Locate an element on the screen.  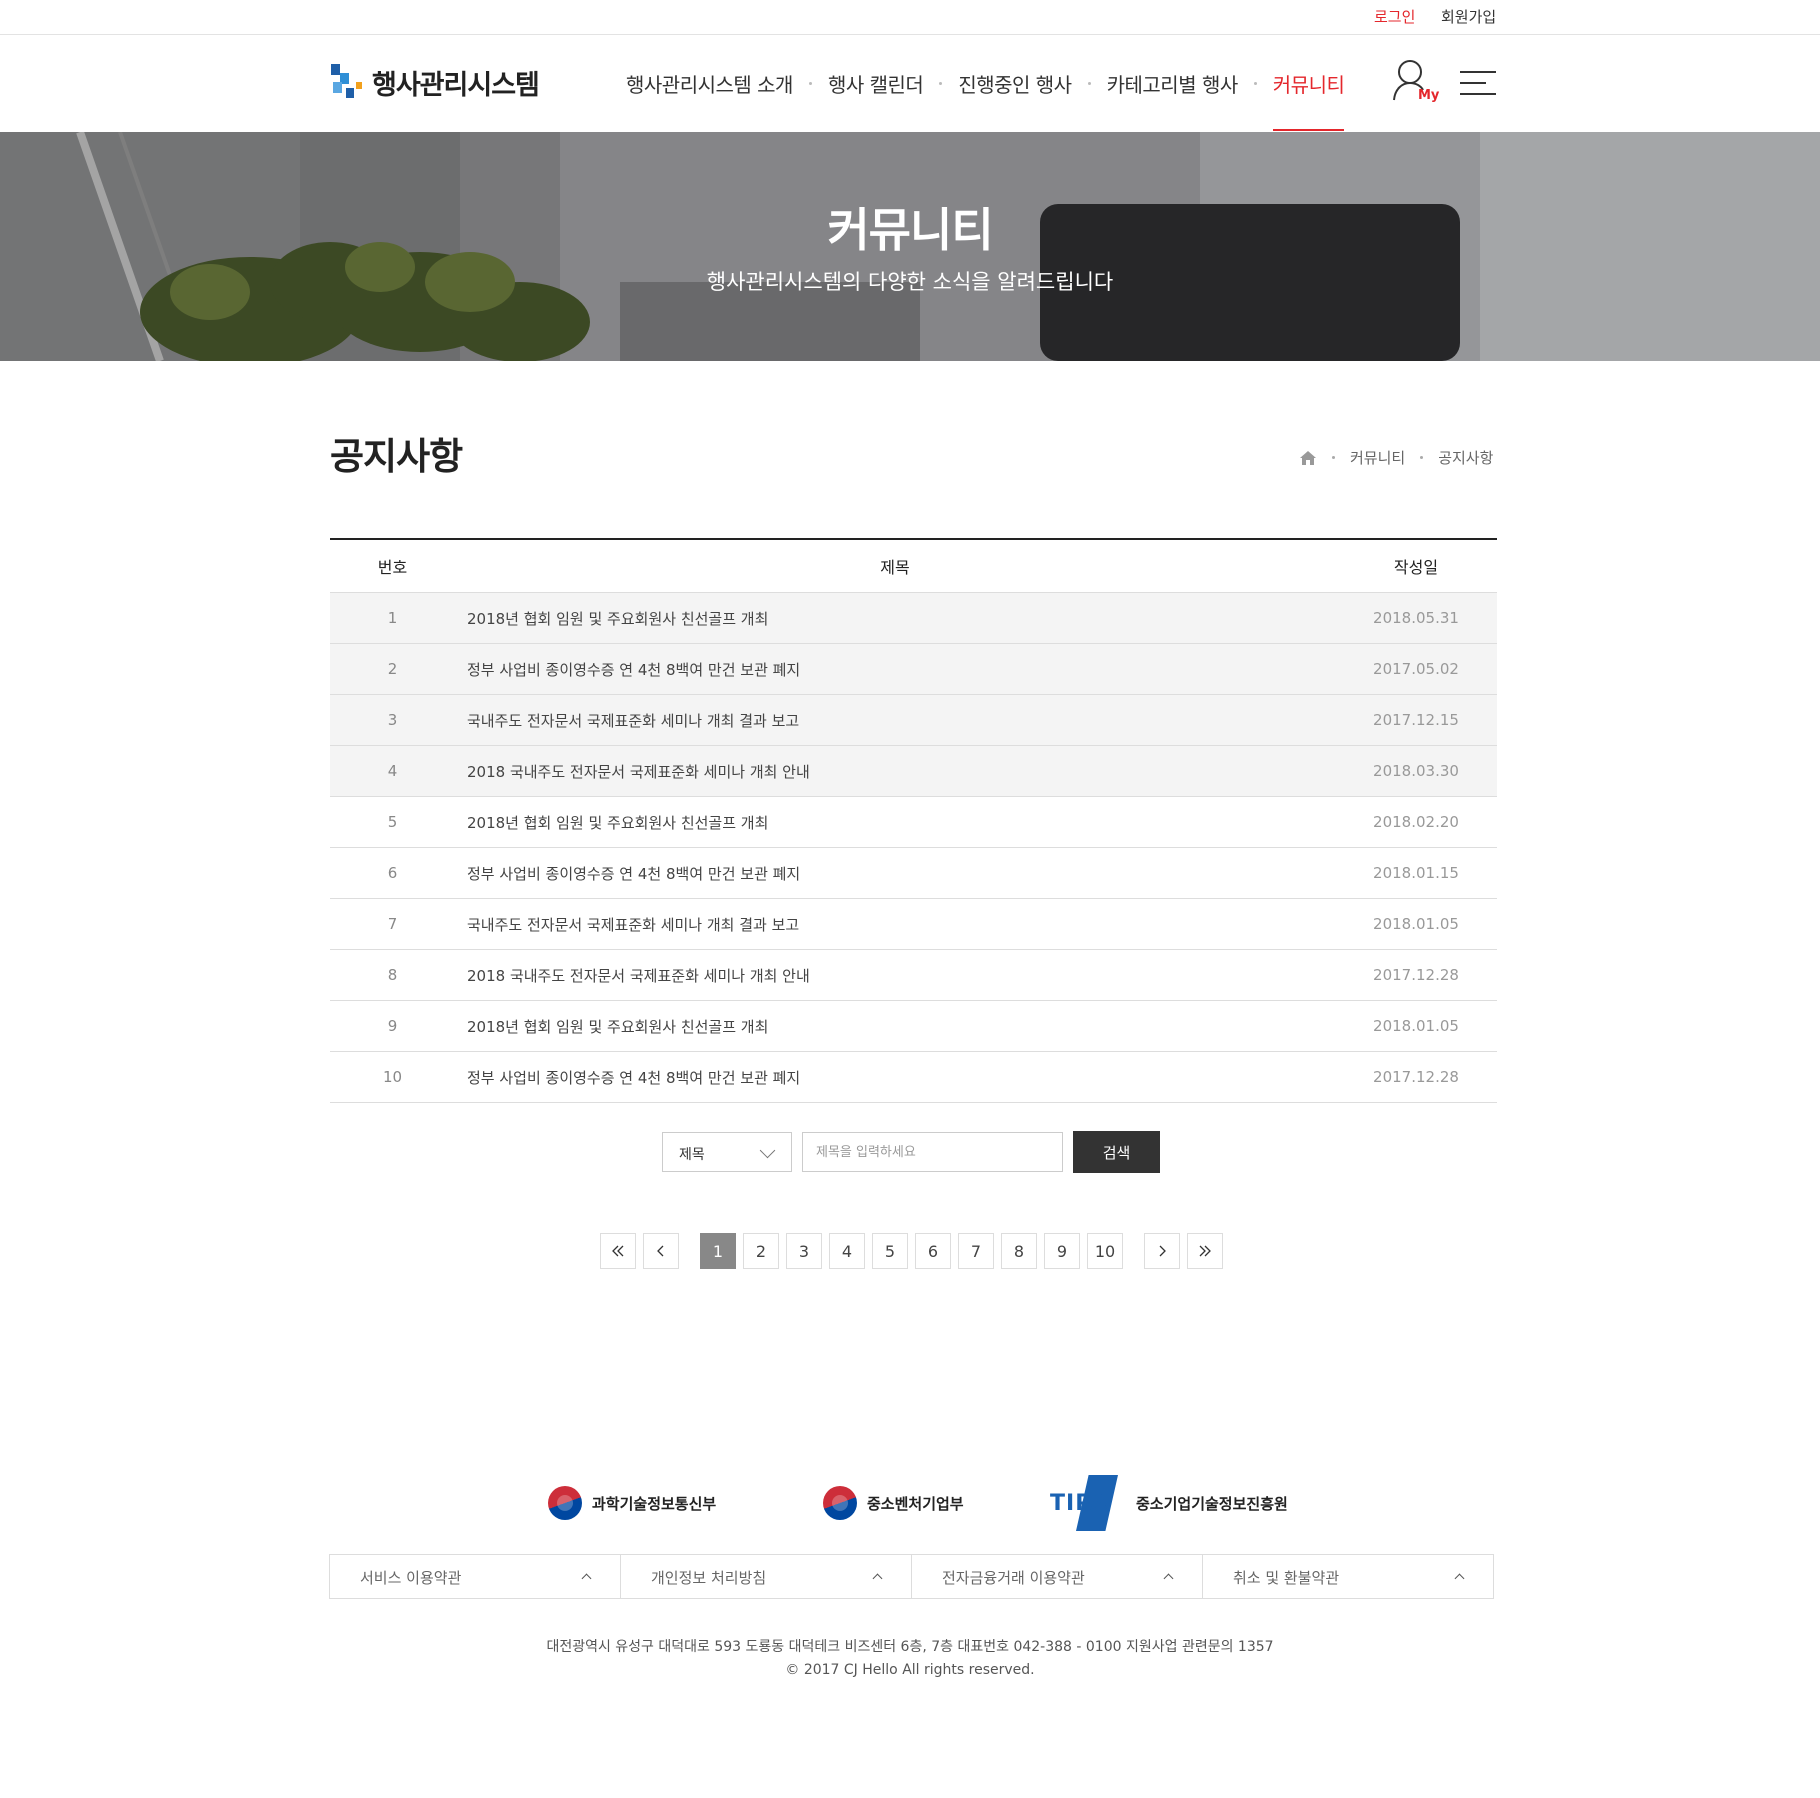
hamburger-menu-icon is located at coordinates (1478, 84).